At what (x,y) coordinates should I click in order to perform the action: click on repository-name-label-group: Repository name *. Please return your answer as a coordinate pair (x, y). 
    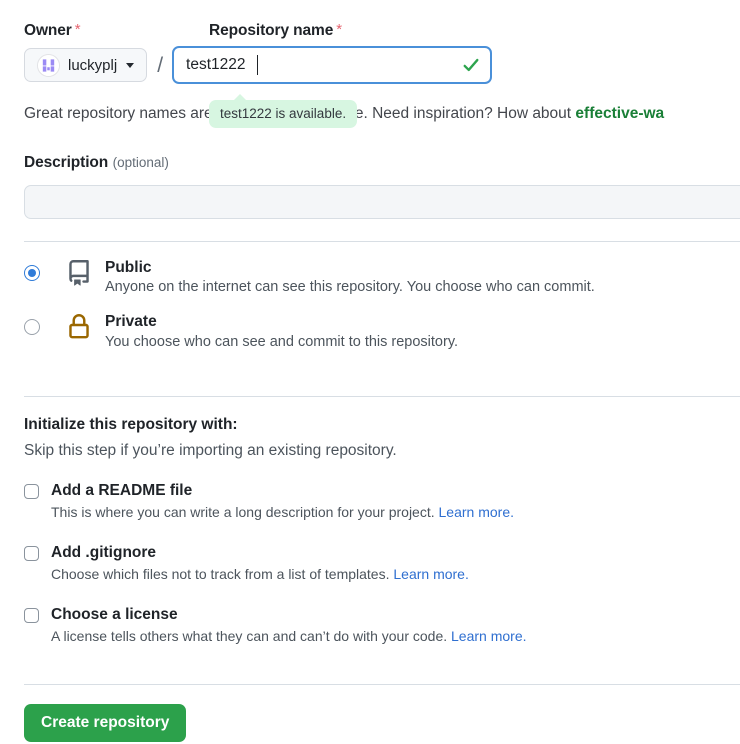
    Looking at the image, I should click on (275, 31).